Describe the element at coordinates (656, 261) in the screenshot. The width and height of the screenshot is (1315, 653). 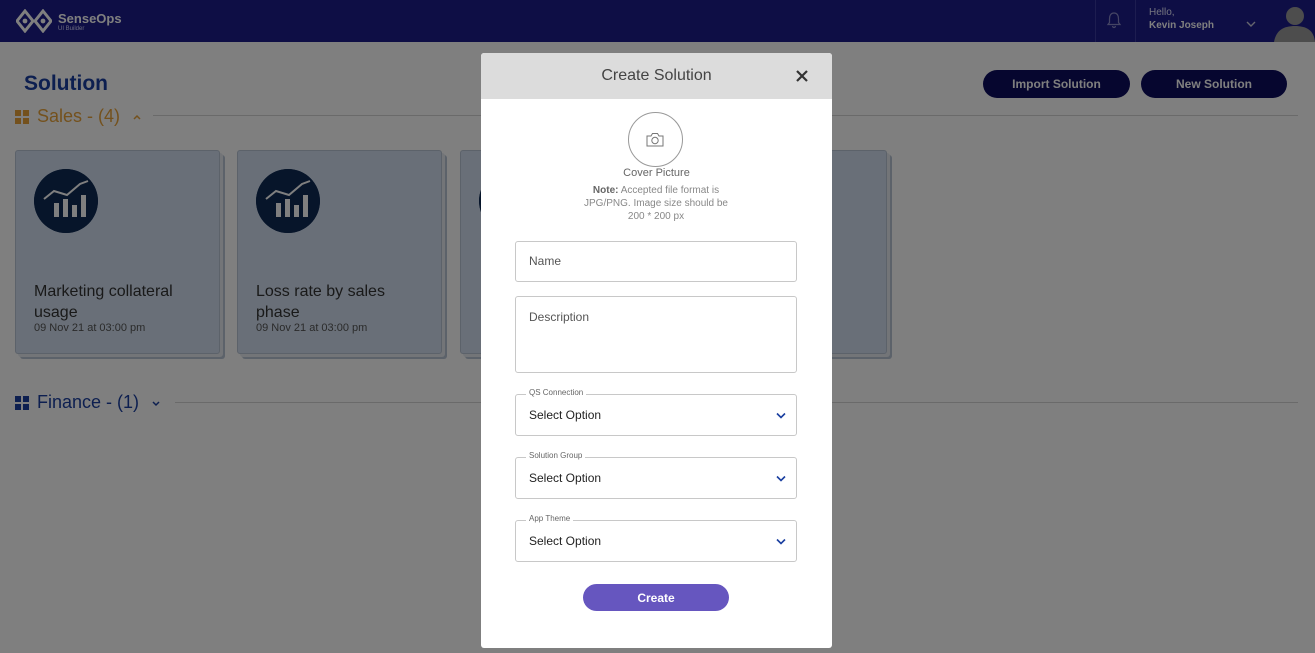
I see `name-field: Name` at that location.